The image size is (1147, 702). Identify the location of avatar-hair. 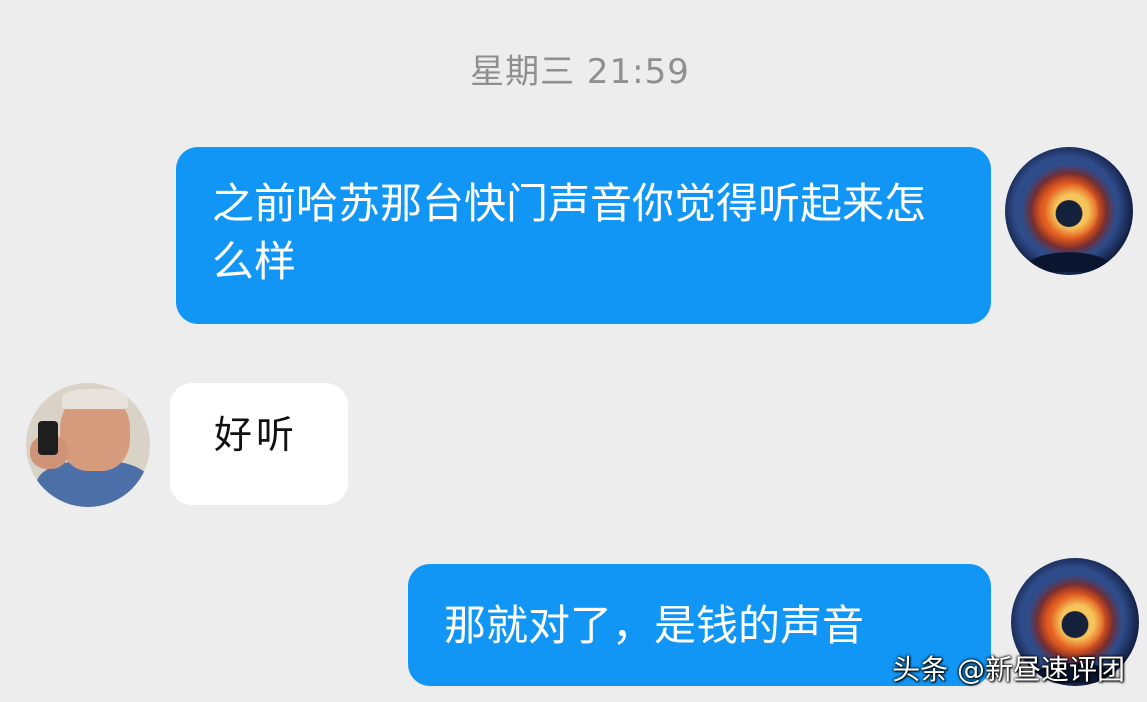
(95, 399).